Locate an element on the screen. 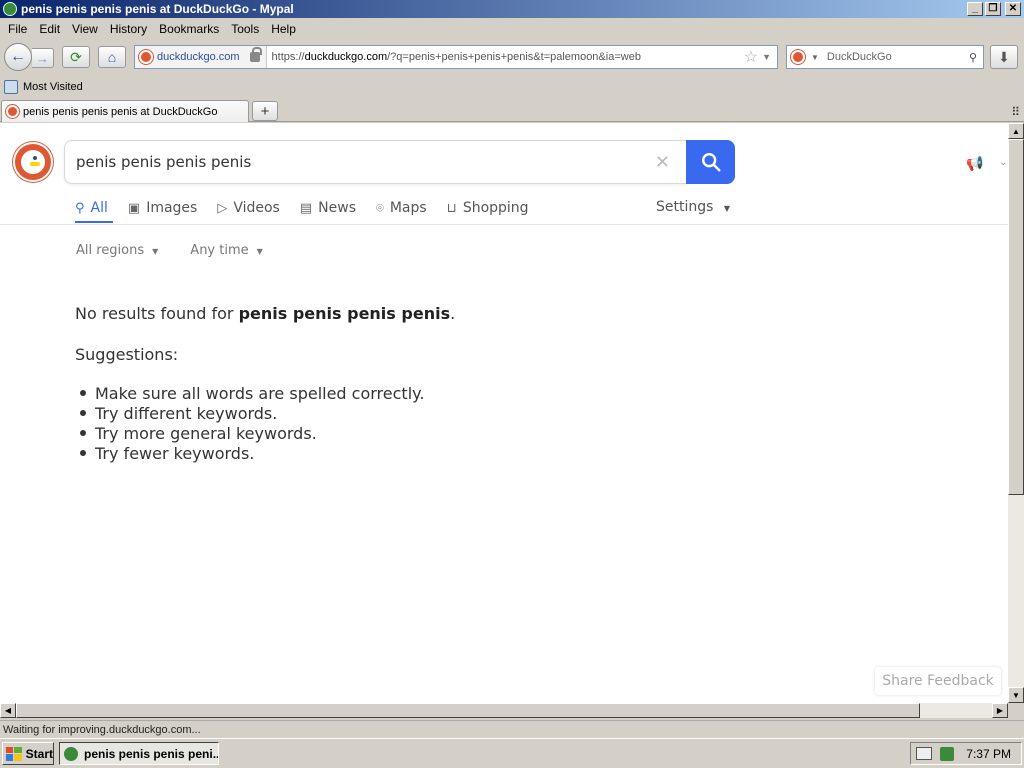  forward-button: → is located at coordinates (43, 58).